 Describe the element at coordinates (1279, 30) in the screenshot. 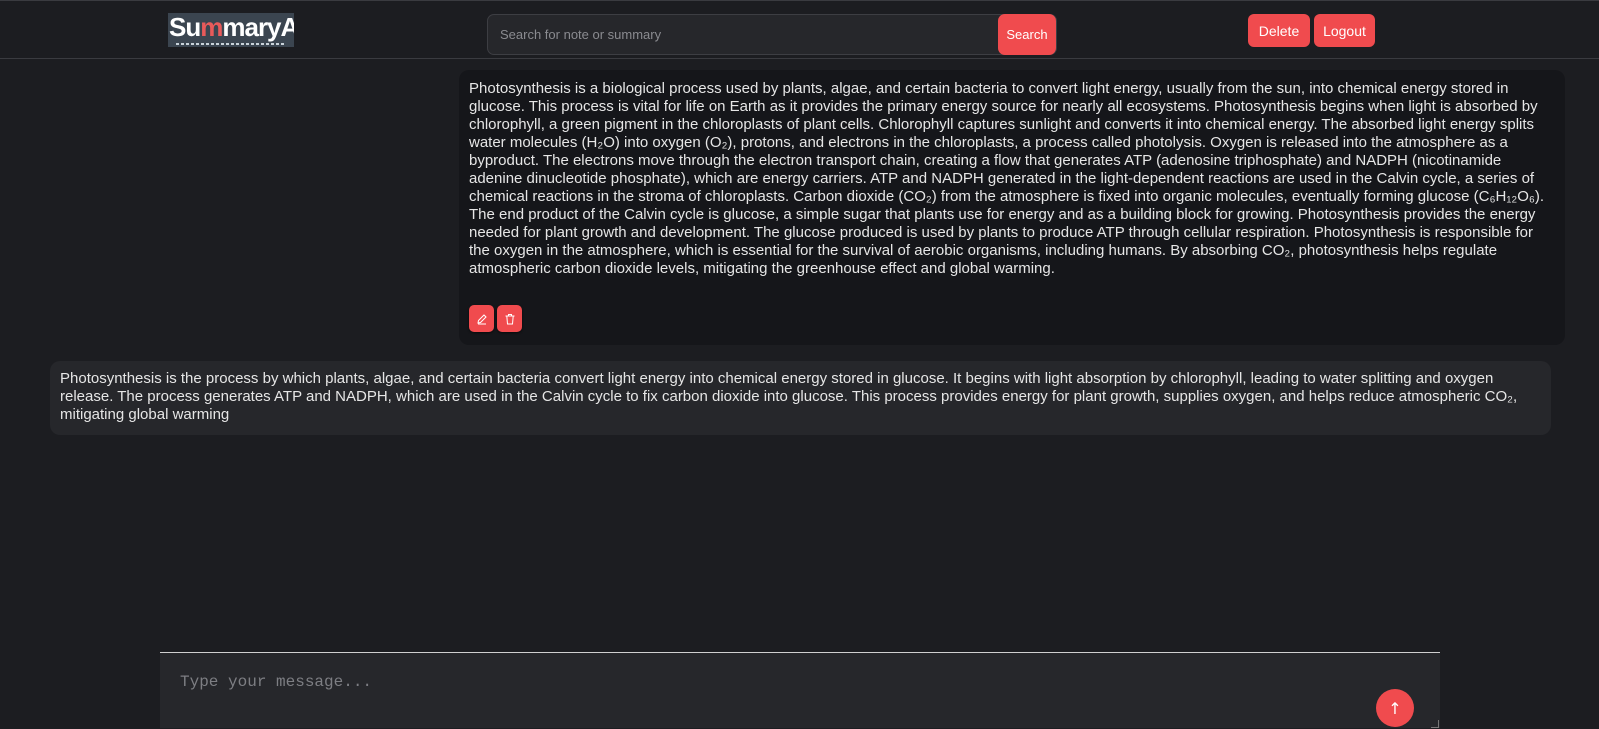

I see `delete-button: Delete` at that location.